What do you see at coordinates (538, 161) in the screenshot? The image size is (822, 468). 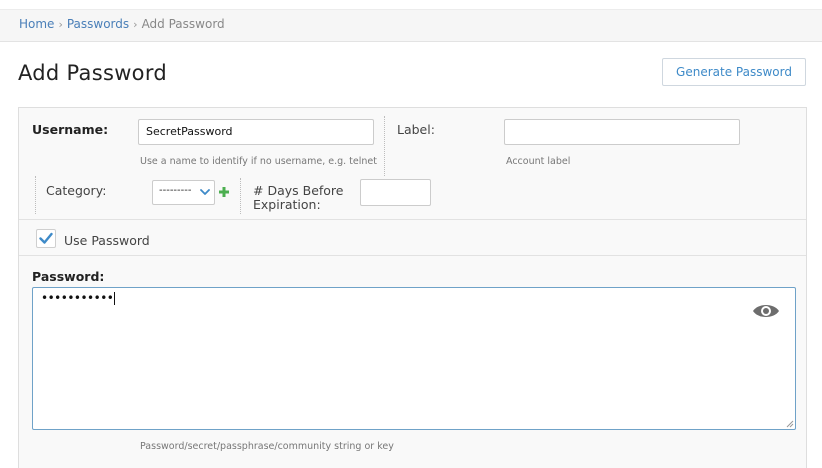 I see `account-label-help-text: Account label` at bounding box center [538, 161].